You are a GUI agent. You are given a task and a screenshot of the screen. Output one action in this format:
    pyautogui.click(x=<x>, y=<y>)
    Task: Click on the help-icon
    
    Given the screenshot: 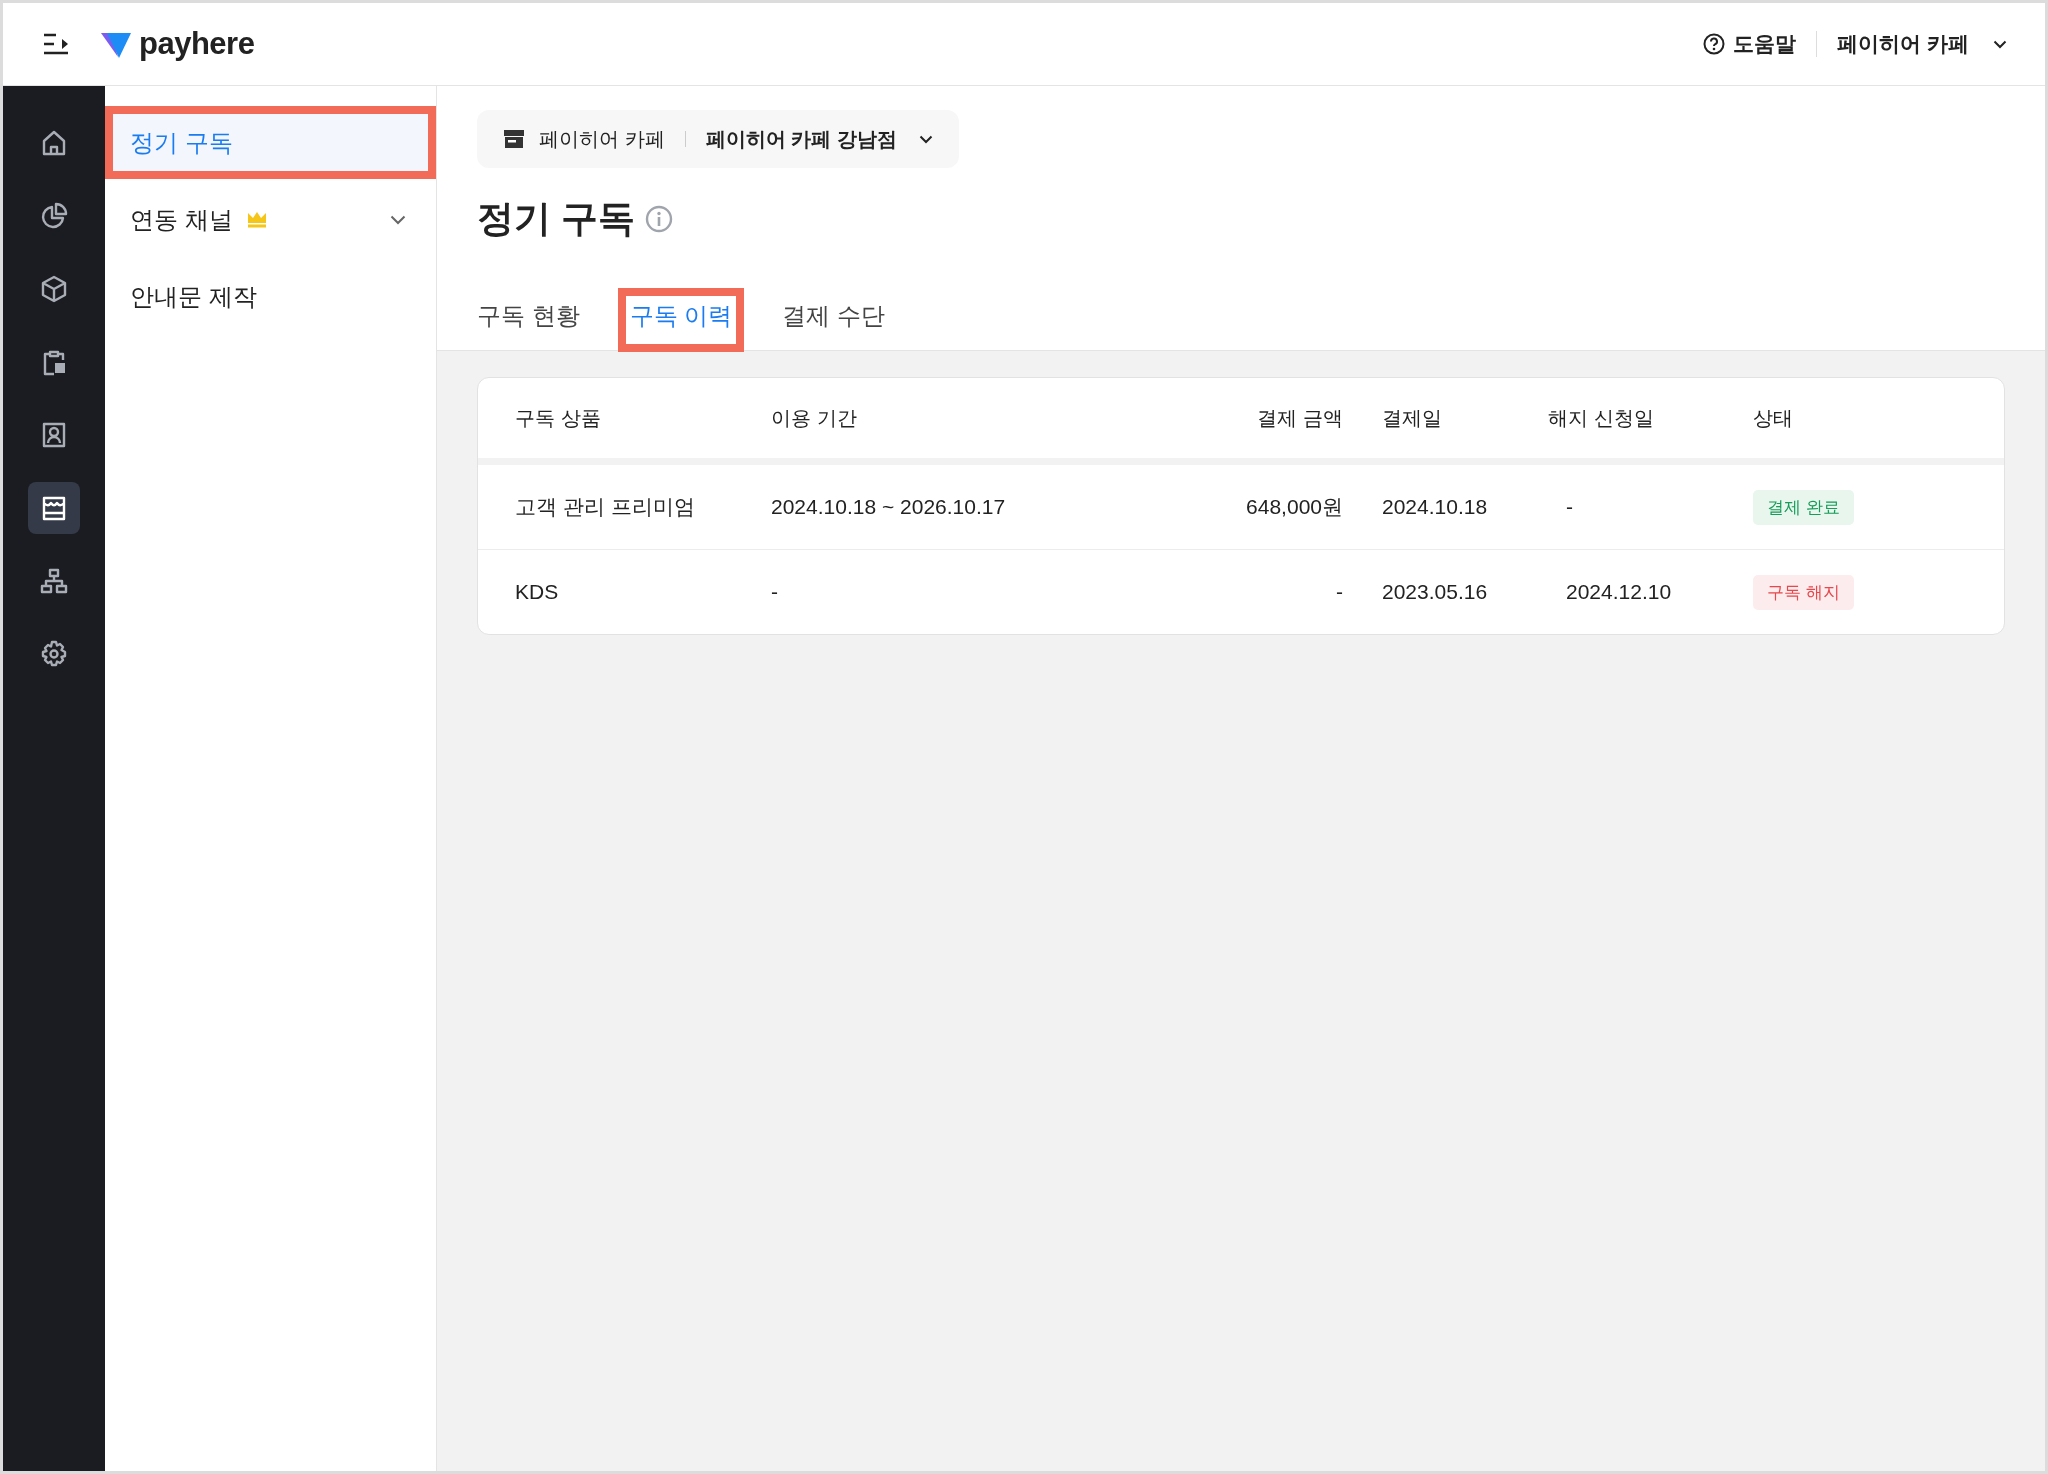 What is the action you would take?
    pyautogui.click(x=1714, y=44)
    